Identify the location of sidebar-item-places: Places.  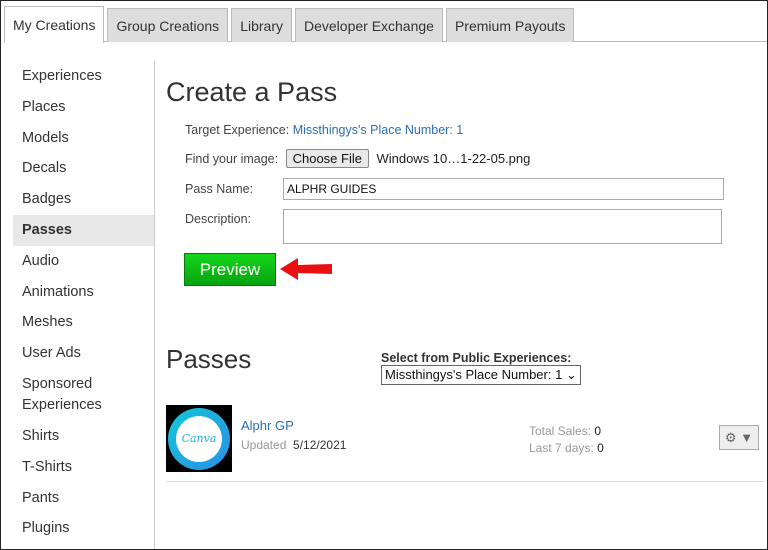
(83, 107).